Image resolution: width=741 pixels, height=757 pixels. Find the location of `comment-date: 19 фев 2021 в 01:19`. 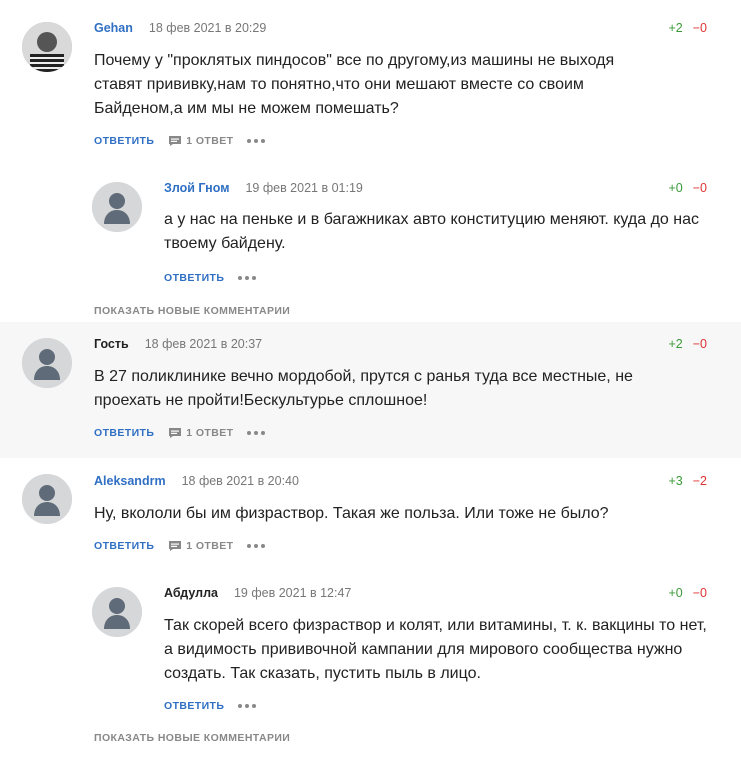

comment-date: 19 фев 2021 в 01:19 is located at coordinates (304, 188).